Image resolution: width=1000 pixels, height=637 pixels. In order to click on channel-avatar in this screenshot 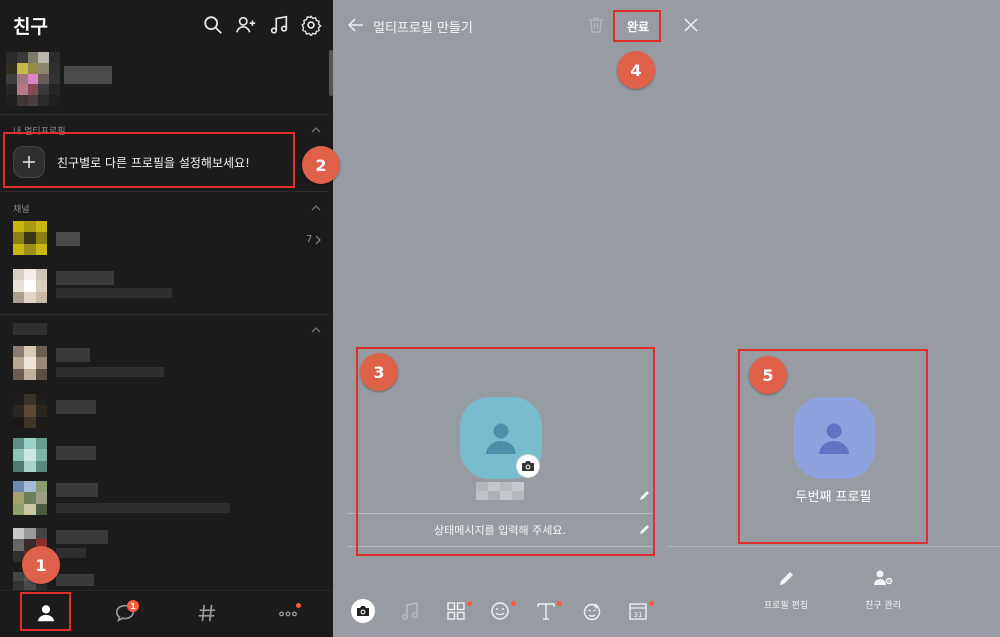, I will do `click(30, 238)`.